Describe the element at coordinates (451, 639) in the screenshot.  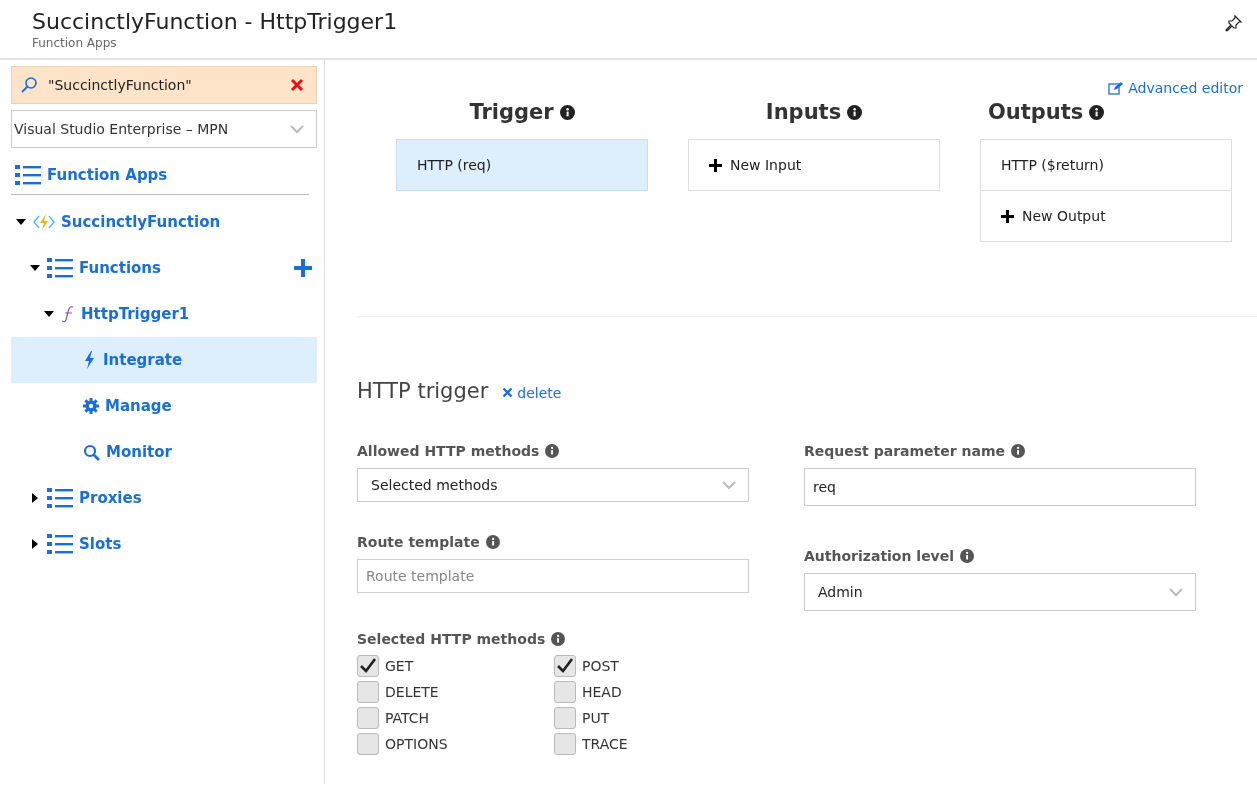
I see `field-label: Selected HTTP methods` at that location.